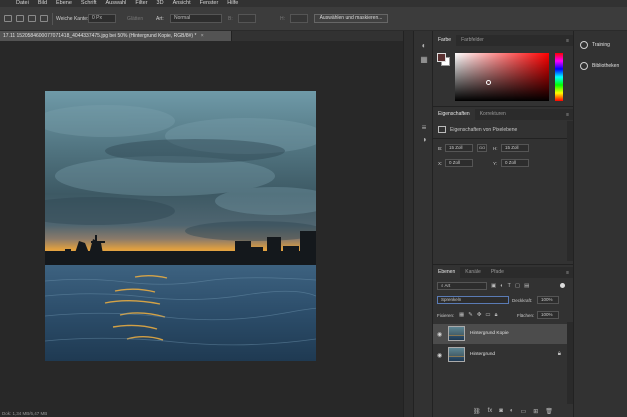 Image resolution: width=627 pixels, height=417 pixels. I want to click on layer-row: ◉ Hintergrund 🔒︎, so click(500, 355).